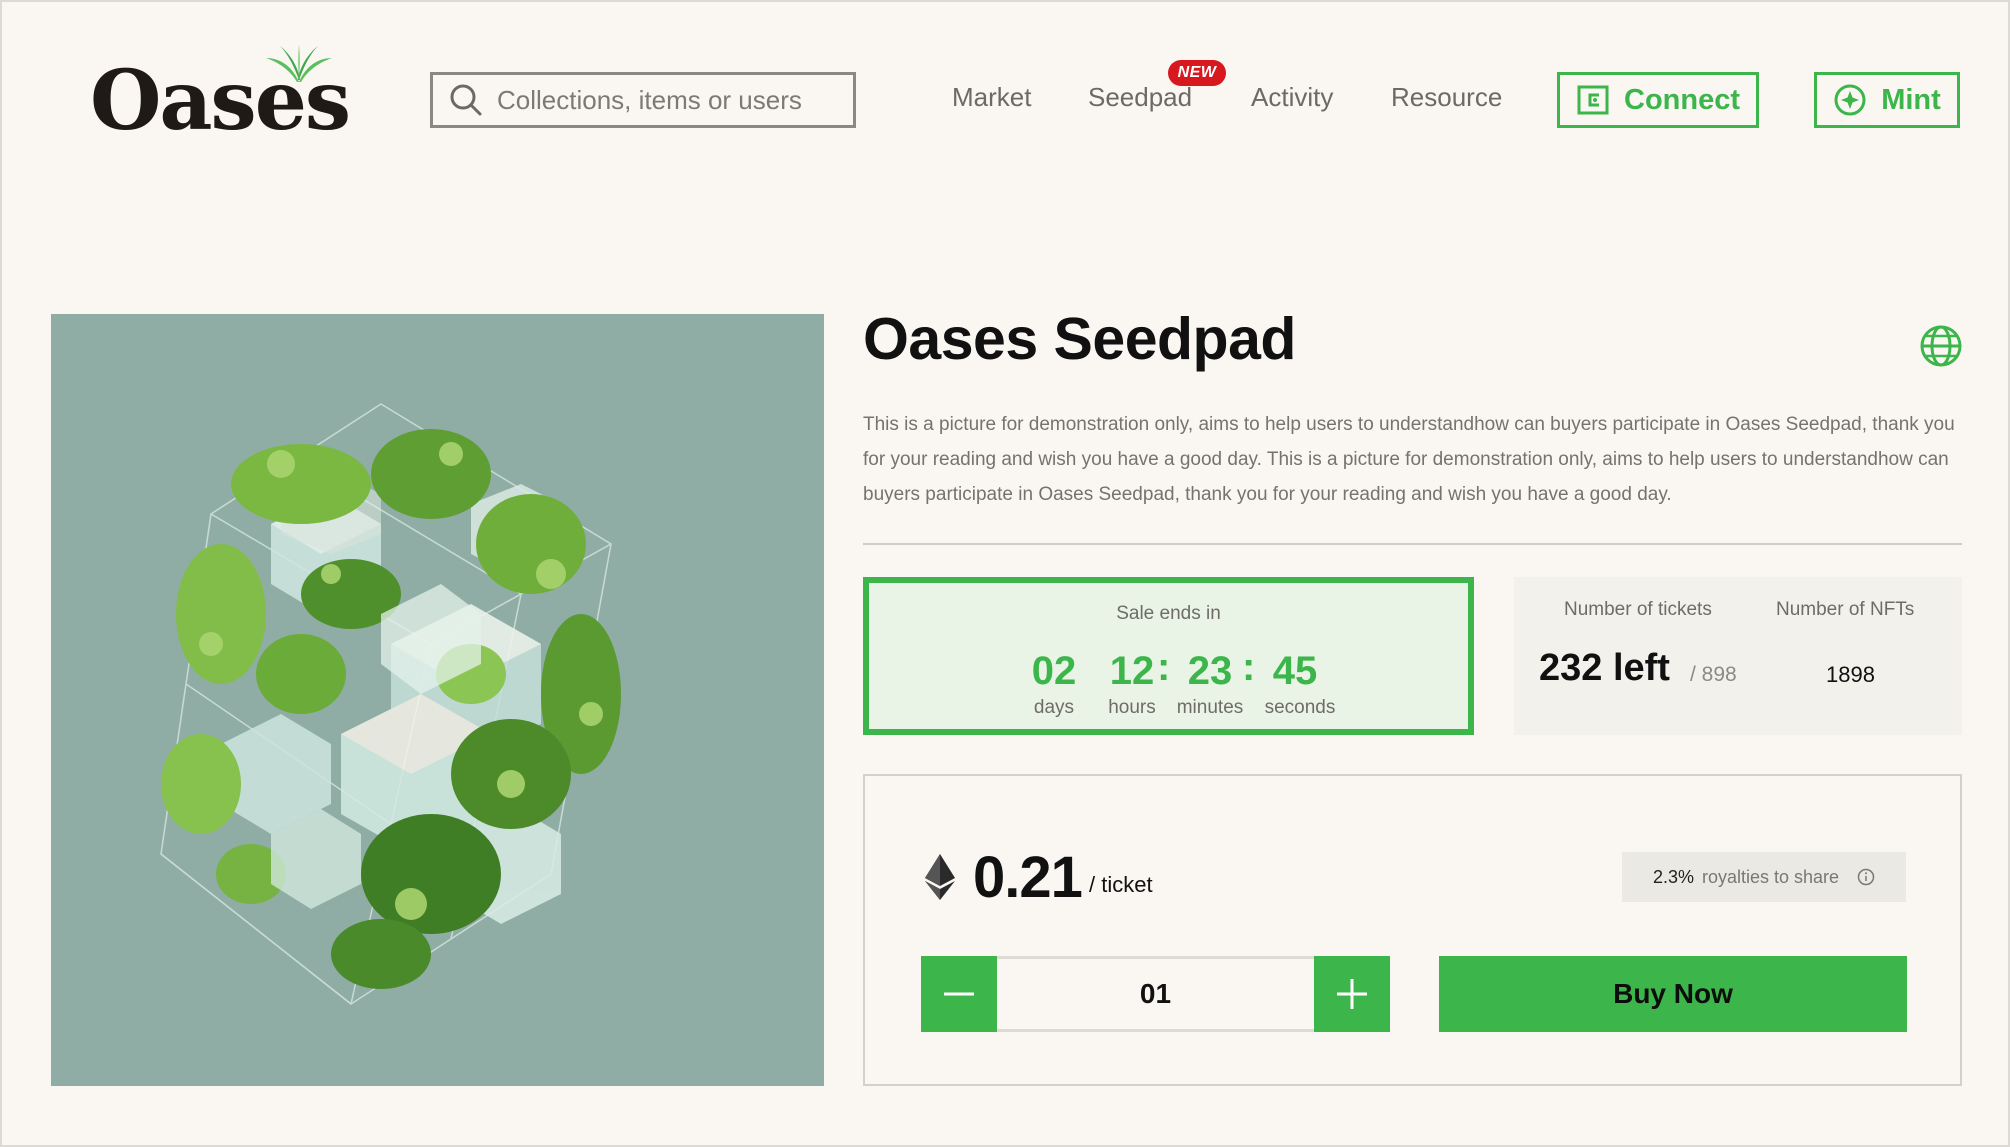  What do you see at coordinates (1604, 668) in the screenshot?
I see `tickets-left: 232 left` at bounding box center [1604, 668].